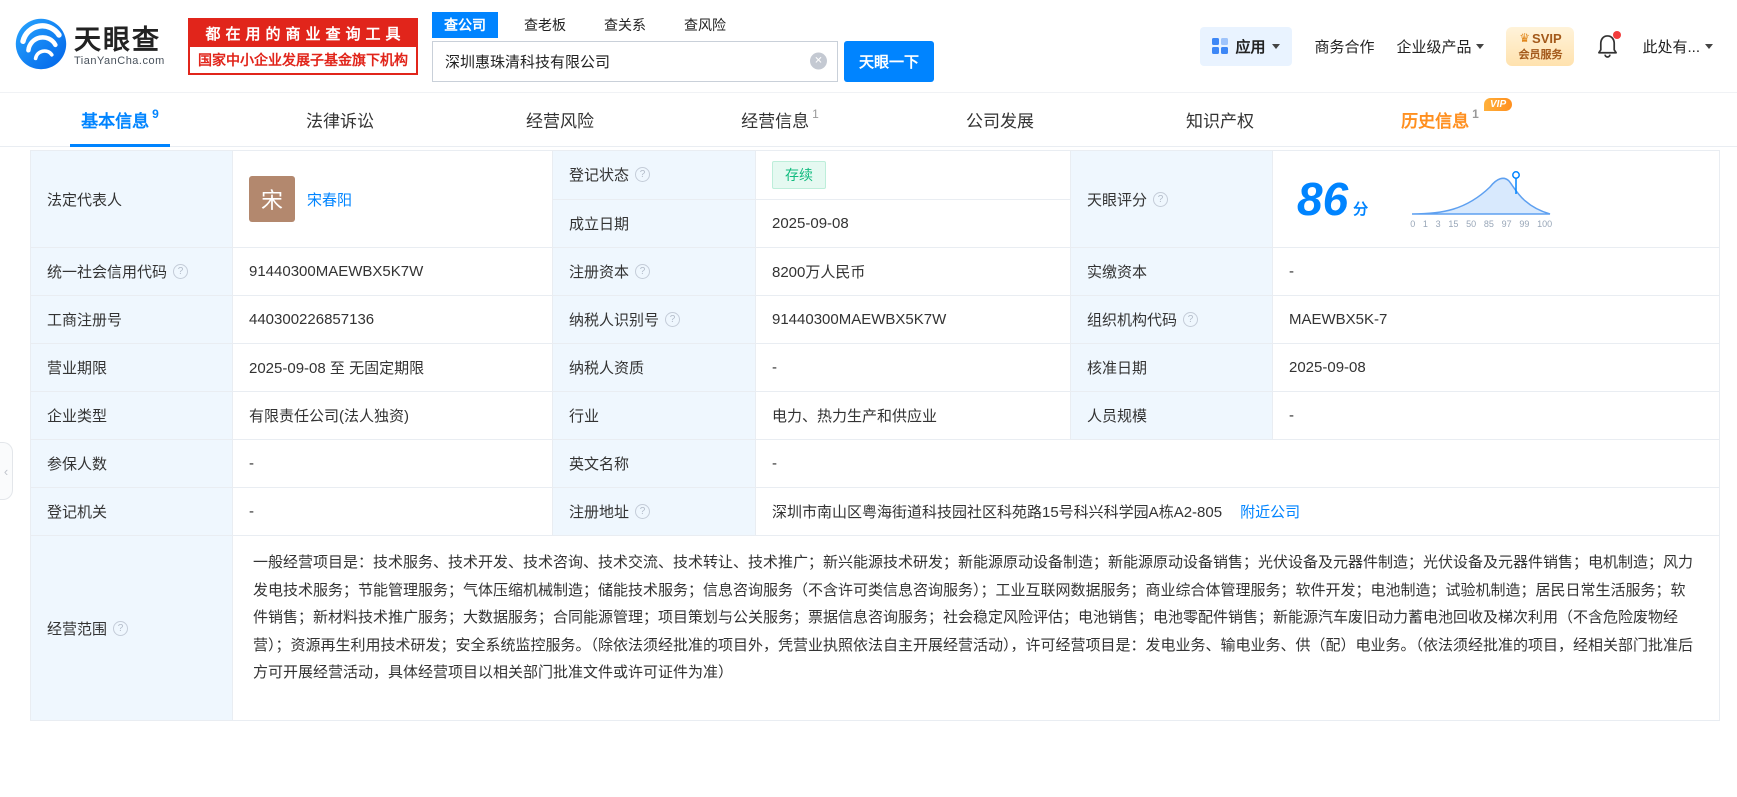  Describe the element at coordinates (393, 199) in the screenshot. I see `legal-rep-value: 宋 宋春阳` at that location.